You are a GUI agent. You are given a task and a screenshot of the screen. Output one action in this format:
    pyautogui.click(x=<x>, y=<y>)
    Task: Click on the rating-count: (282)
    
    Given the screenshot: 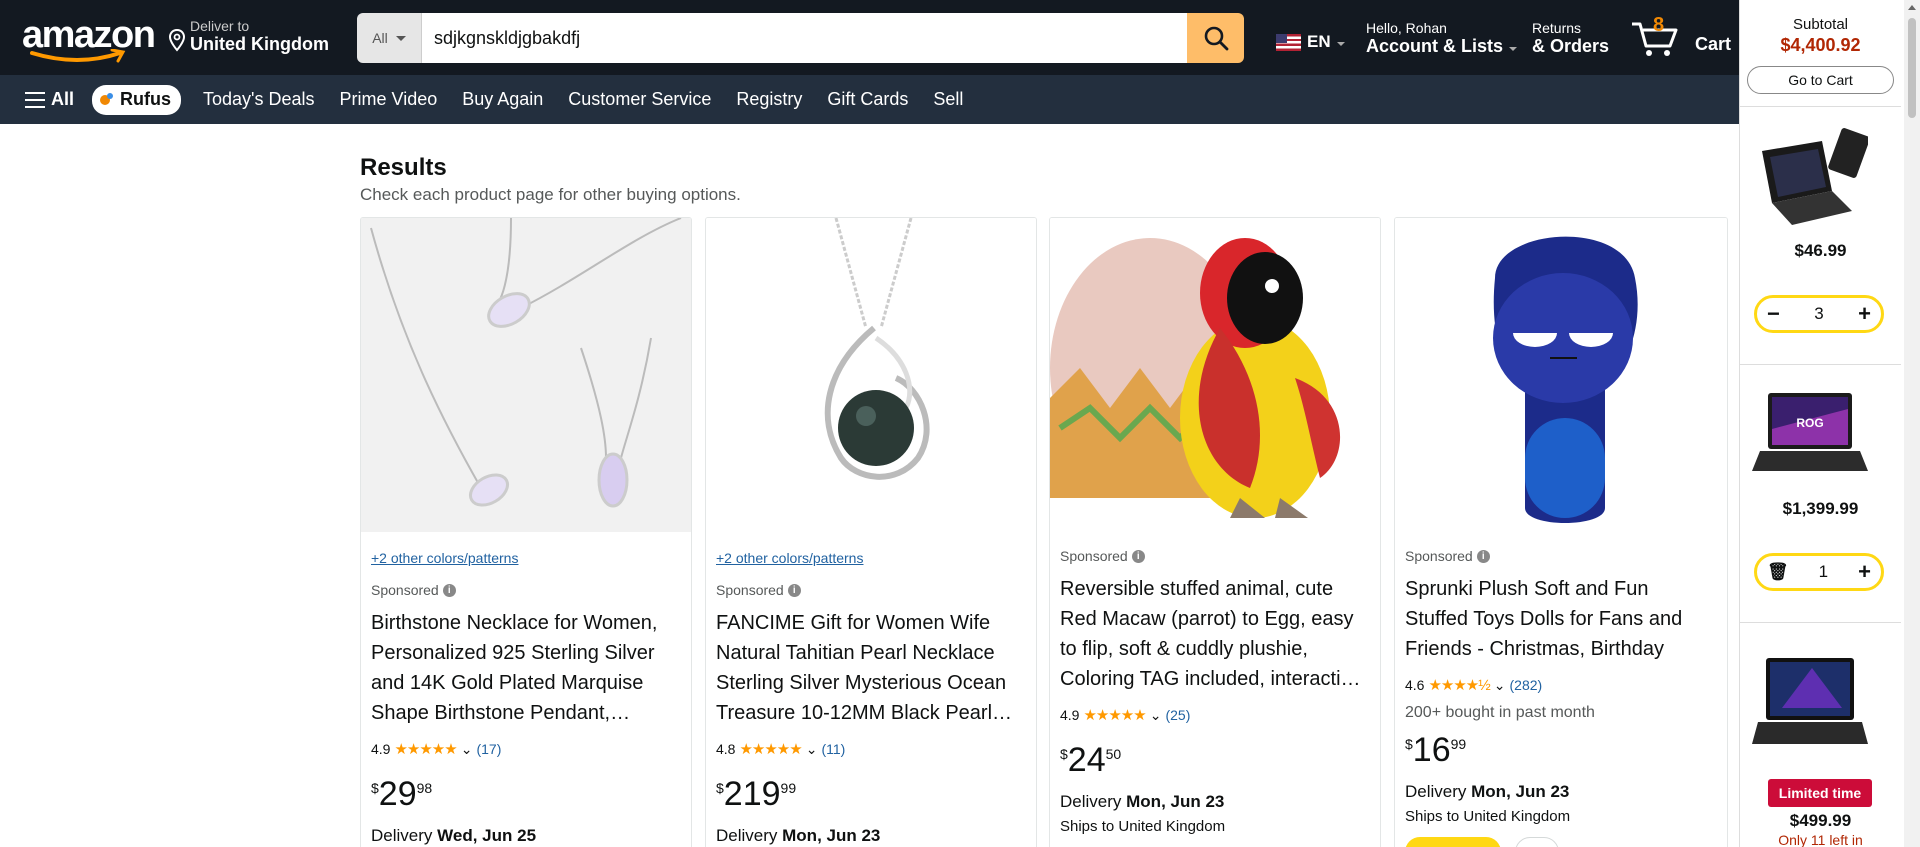 What is the action you would take?
    pyautogui.click(x=1526, y=685)
    